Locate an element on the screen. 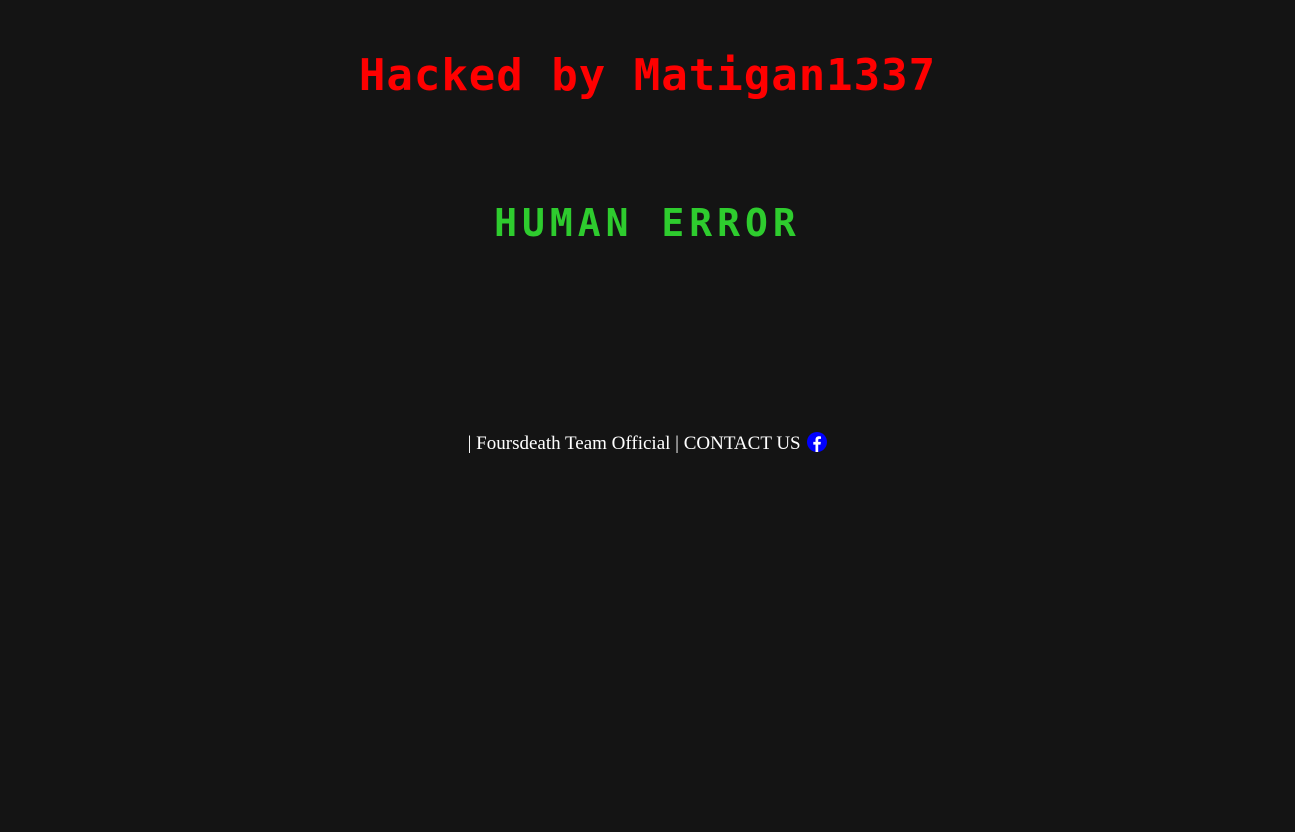 This screenshot has height=832, width=1295. footer-credits: | Foursdeath Team Official | CONTACT US is located at coordinates (647, 444).